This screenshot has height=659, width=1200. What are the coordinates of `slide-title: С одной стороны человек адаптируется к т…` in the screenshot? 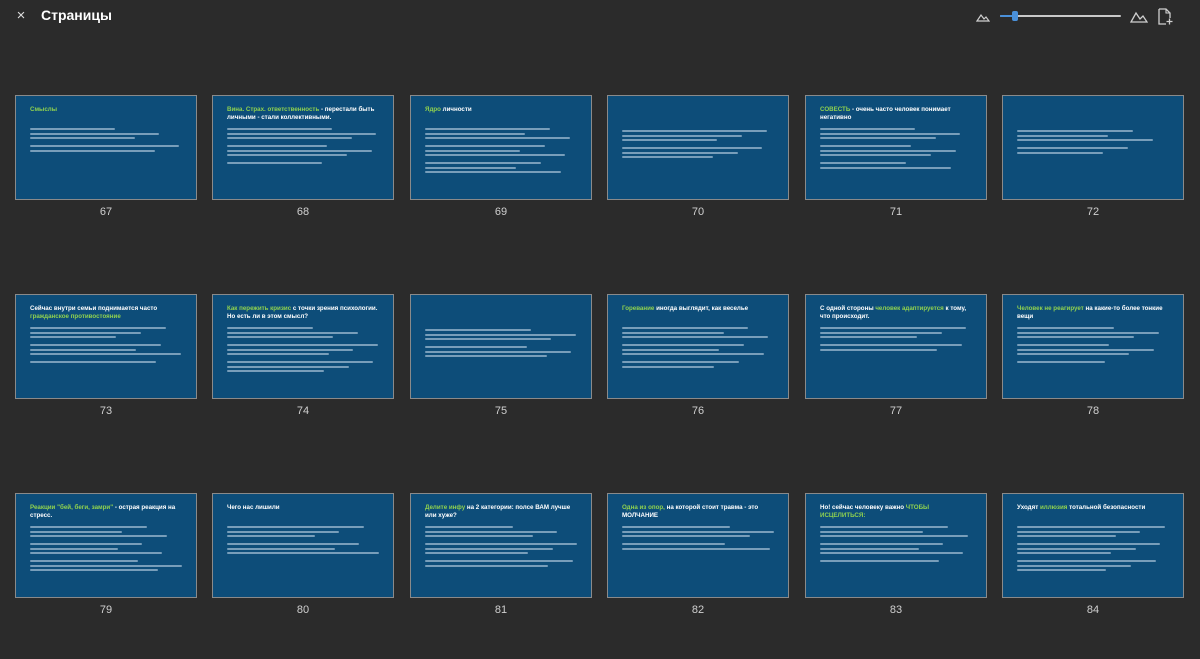 It's located at (893, 312).